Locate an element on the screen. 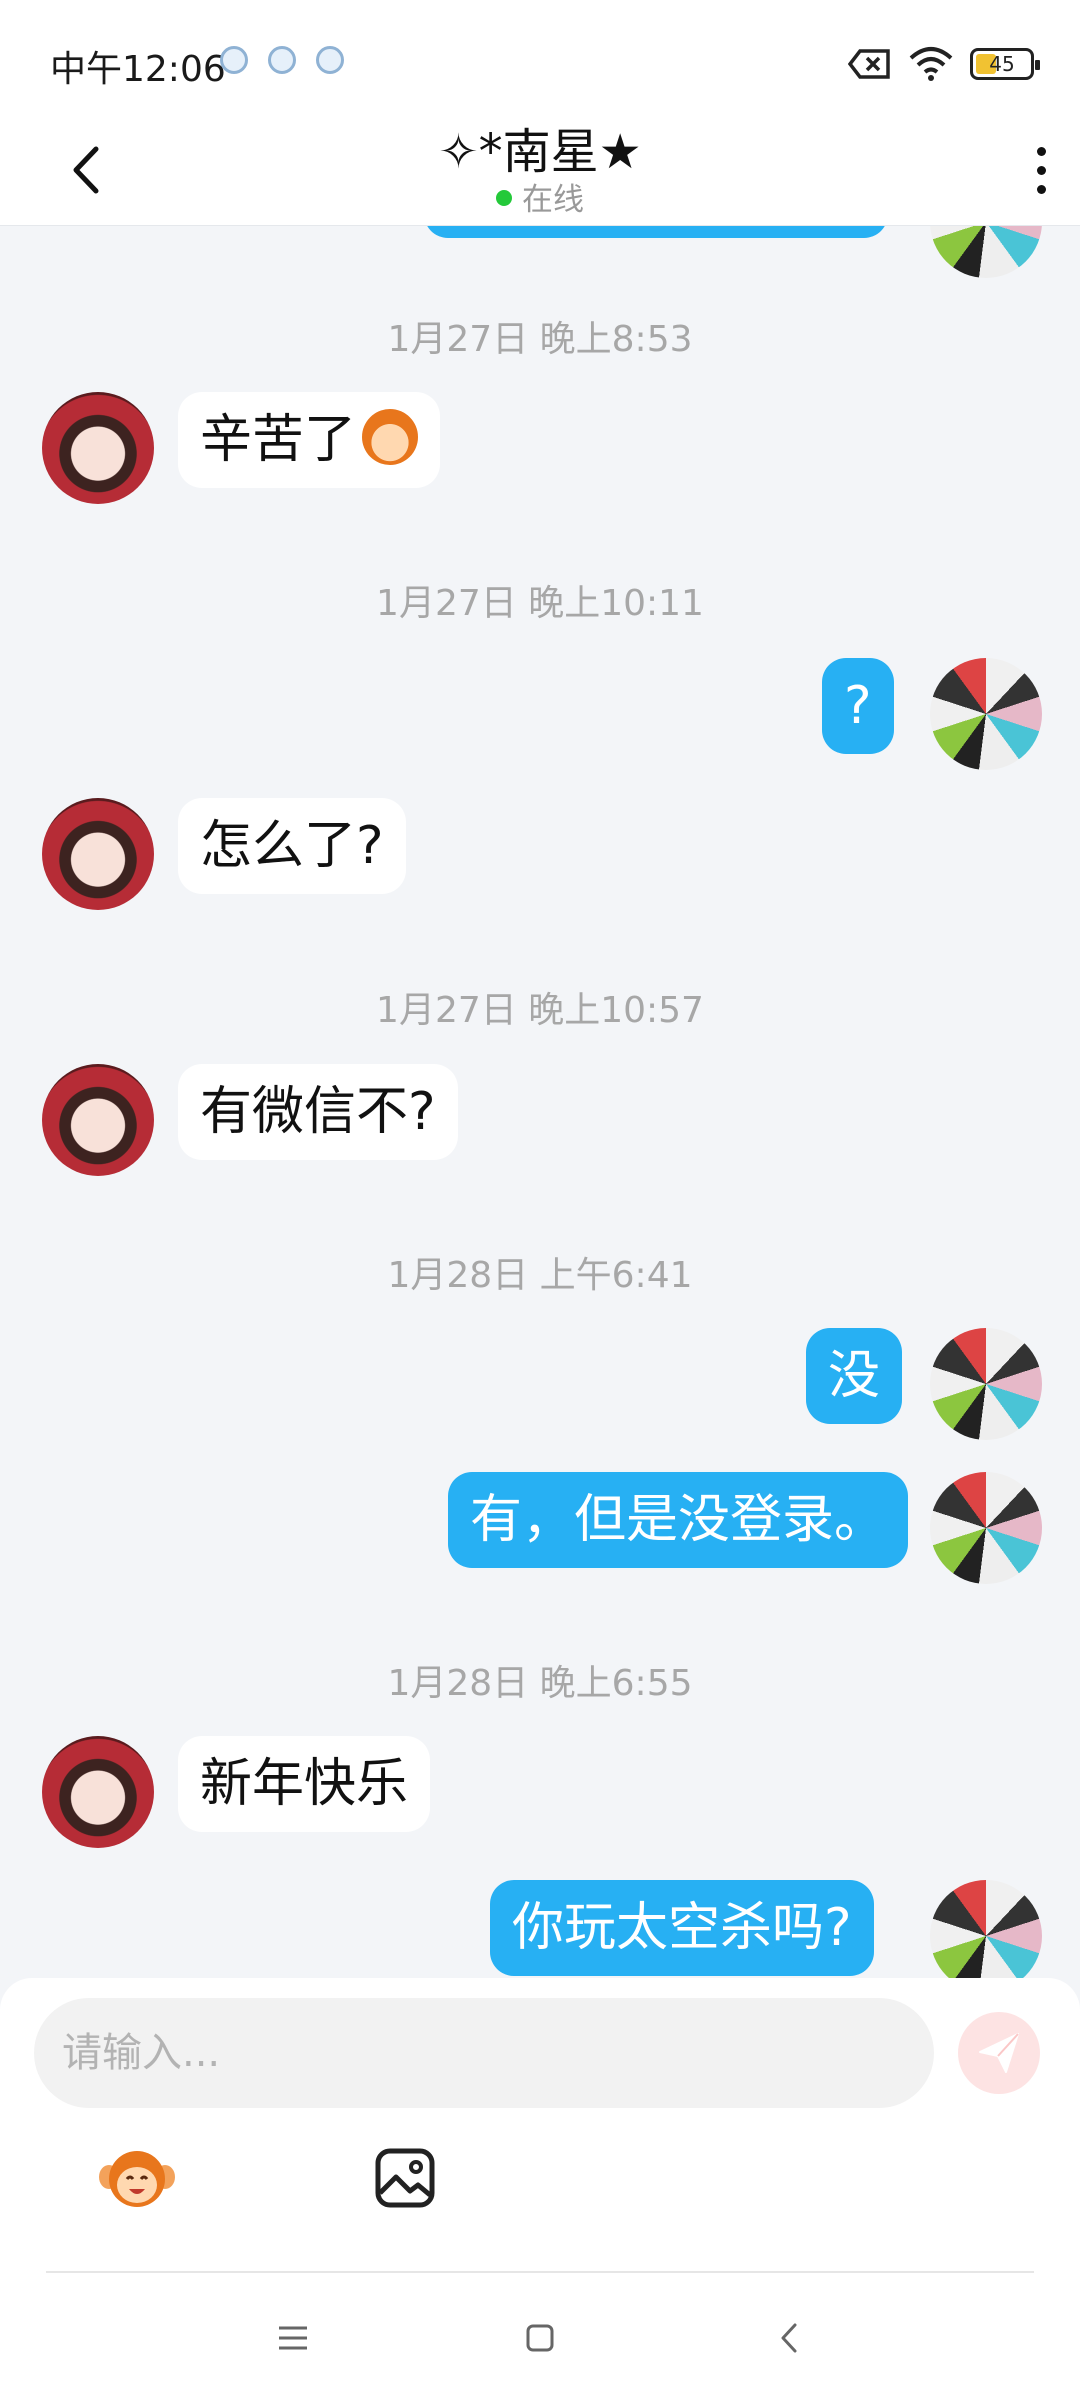 This screenshot has height=2400, width=1080. message-bubble-incoming: 辛苦了 is located at coordinates (309, 440).